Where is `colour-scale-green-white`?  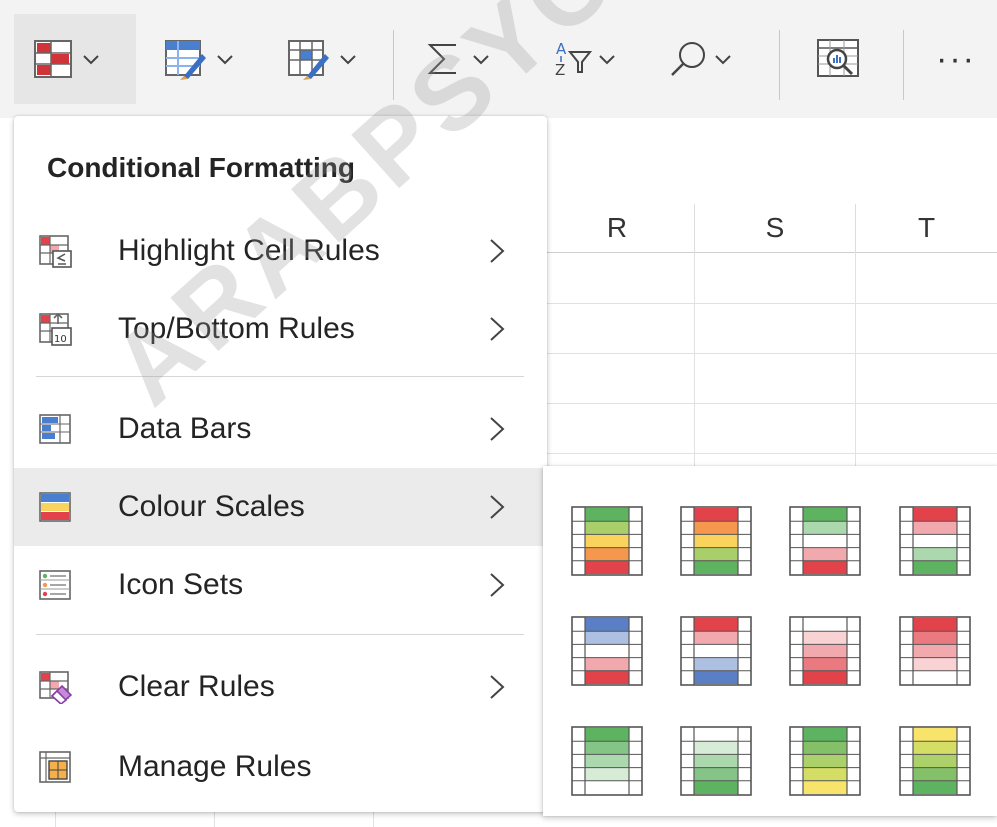
colour-scale-green-white is located at coordinates (607, 761).